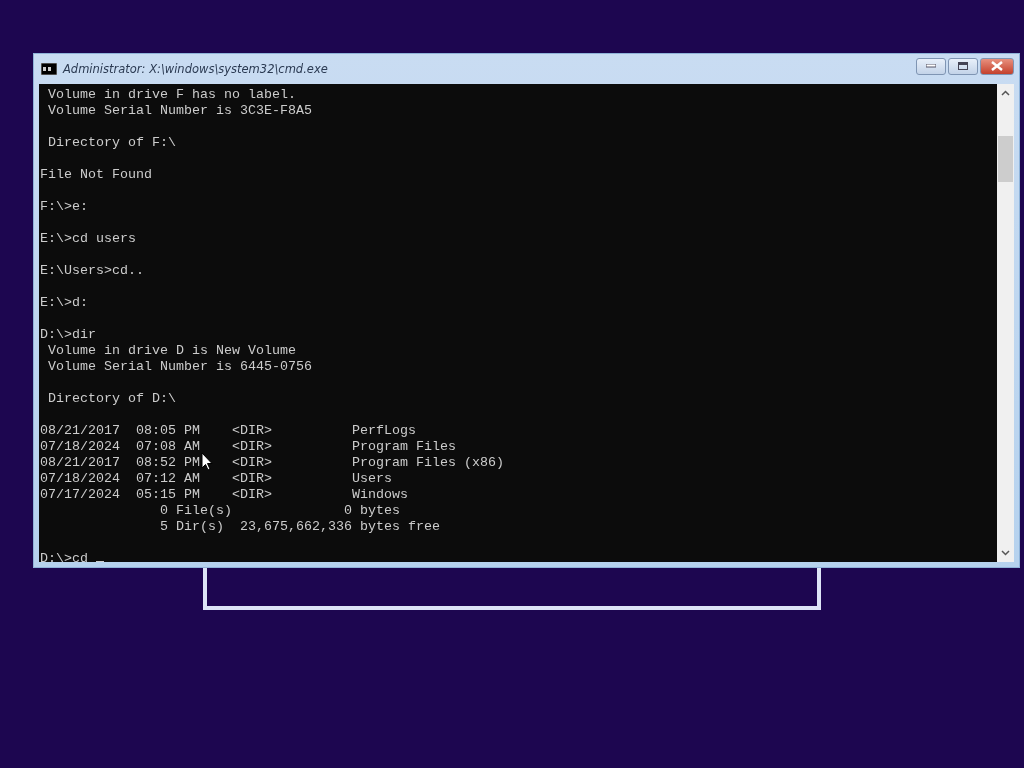 The image size is (1024, 768). I want to click on entry-time: 08:05 PM, so click(168, 430).